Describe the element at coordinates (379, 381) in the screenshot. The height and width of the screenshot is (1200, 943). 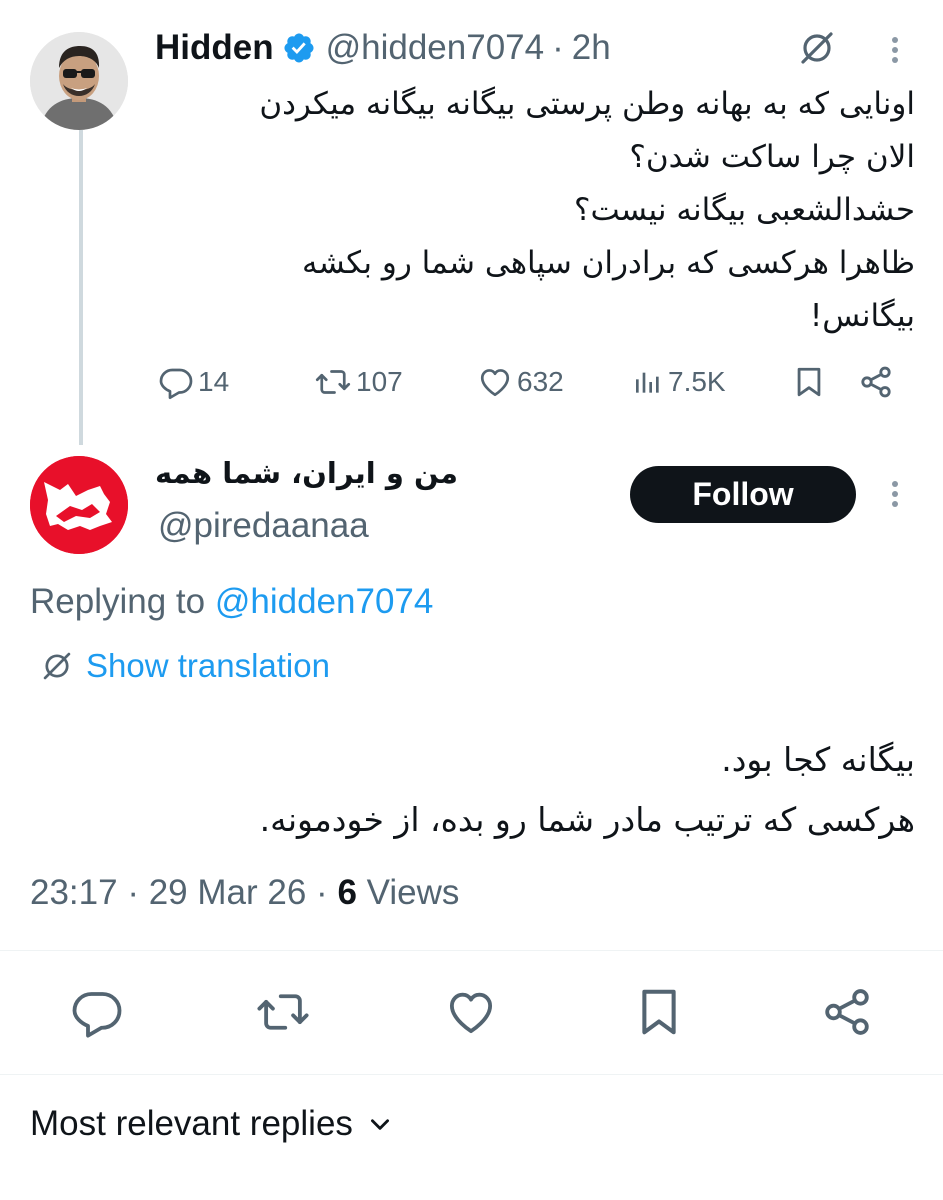
I see `repost-count: 107` at that location.